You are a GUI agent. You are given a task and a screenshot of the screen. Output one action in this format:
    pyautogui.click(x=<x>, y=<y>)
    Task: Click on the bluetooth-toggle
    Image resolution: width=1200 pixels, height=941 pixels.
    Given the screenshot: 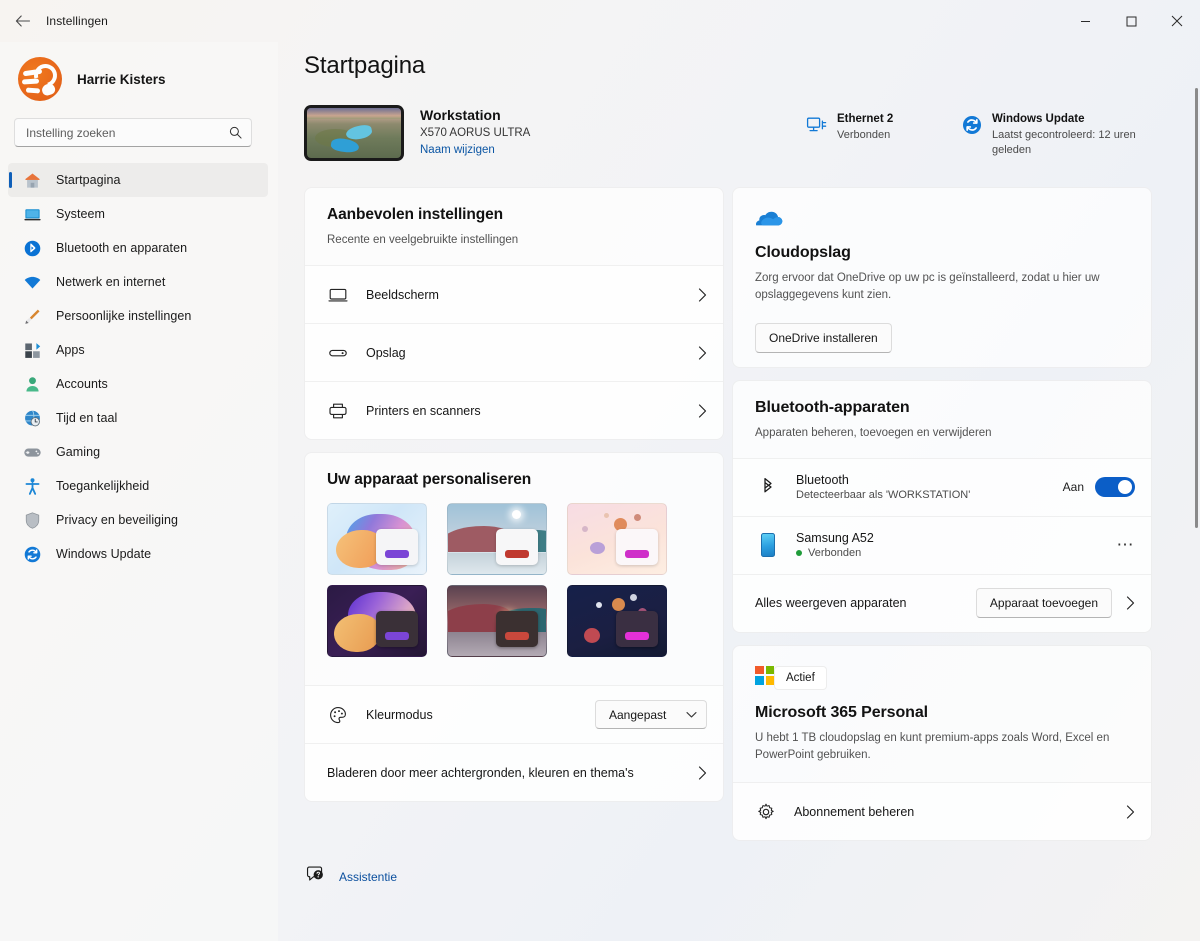 What is the action you would take?
    pyautogui.click(x=1115, y=487)
    